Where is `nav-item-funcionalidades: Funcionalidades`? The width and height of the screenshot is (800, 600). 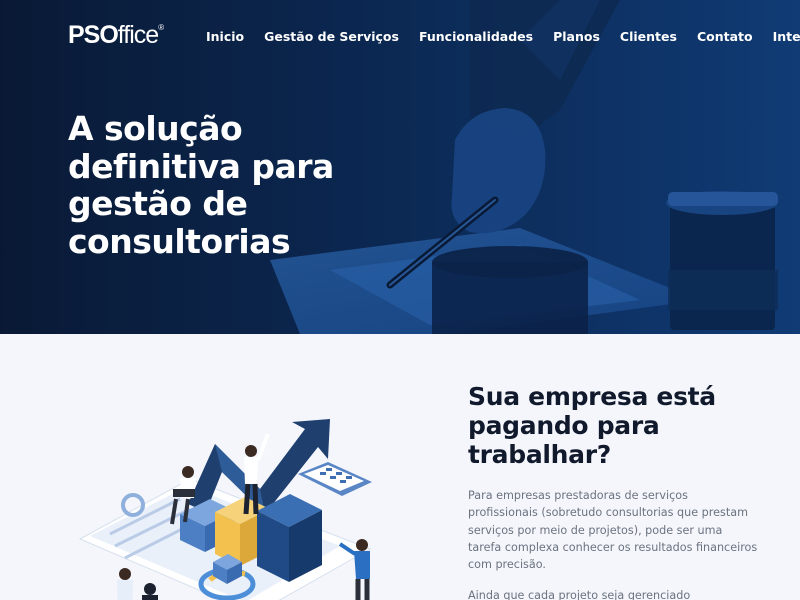 nav-item-funcionalidades: Funcionalidades is located at coordinates (476, 36).